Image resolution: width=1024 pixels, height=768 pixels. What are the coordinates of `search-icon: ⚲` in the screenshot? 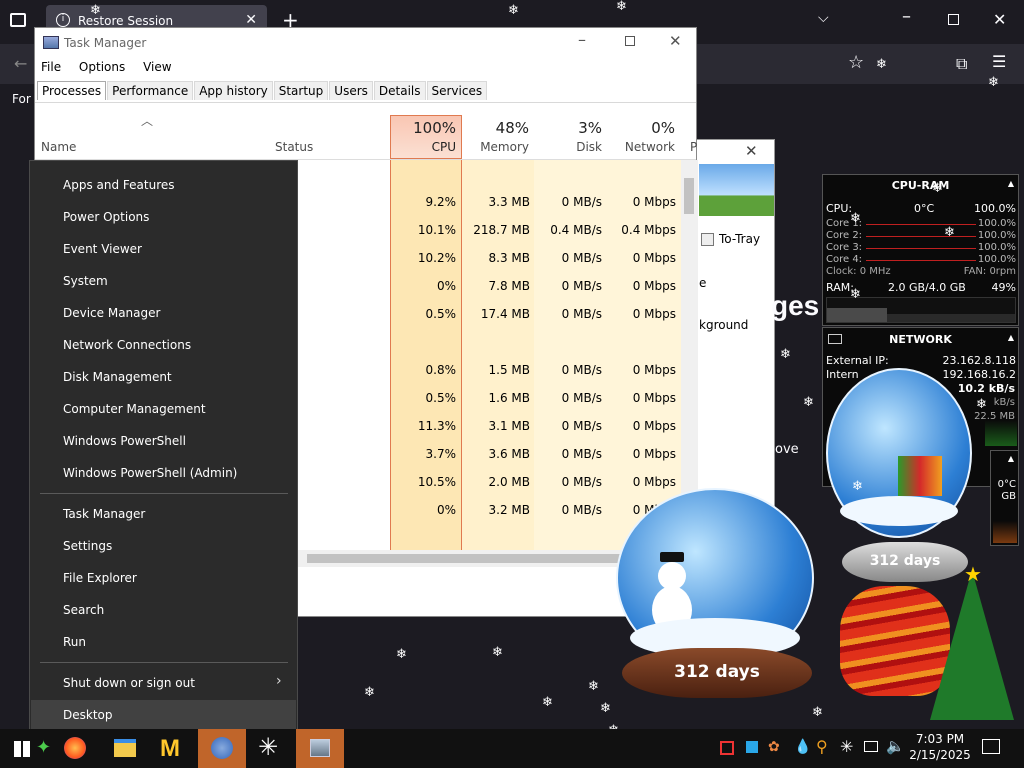 It's located at (822, 746).